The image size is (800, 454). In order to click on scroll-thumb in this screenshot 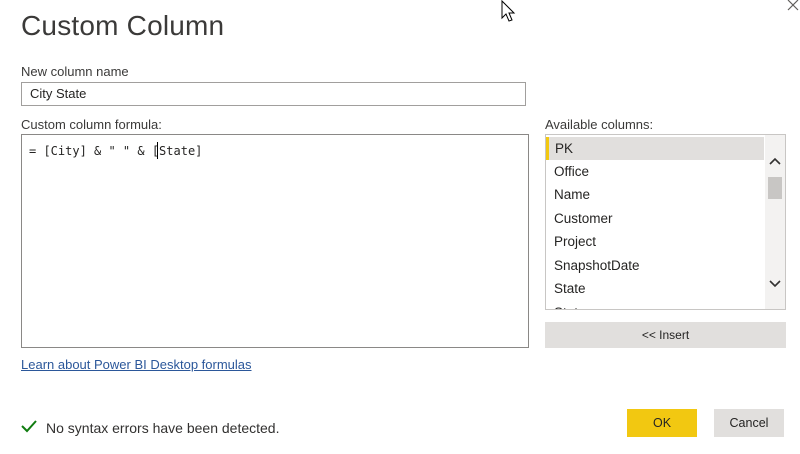, I will do `click(775, 188)`.